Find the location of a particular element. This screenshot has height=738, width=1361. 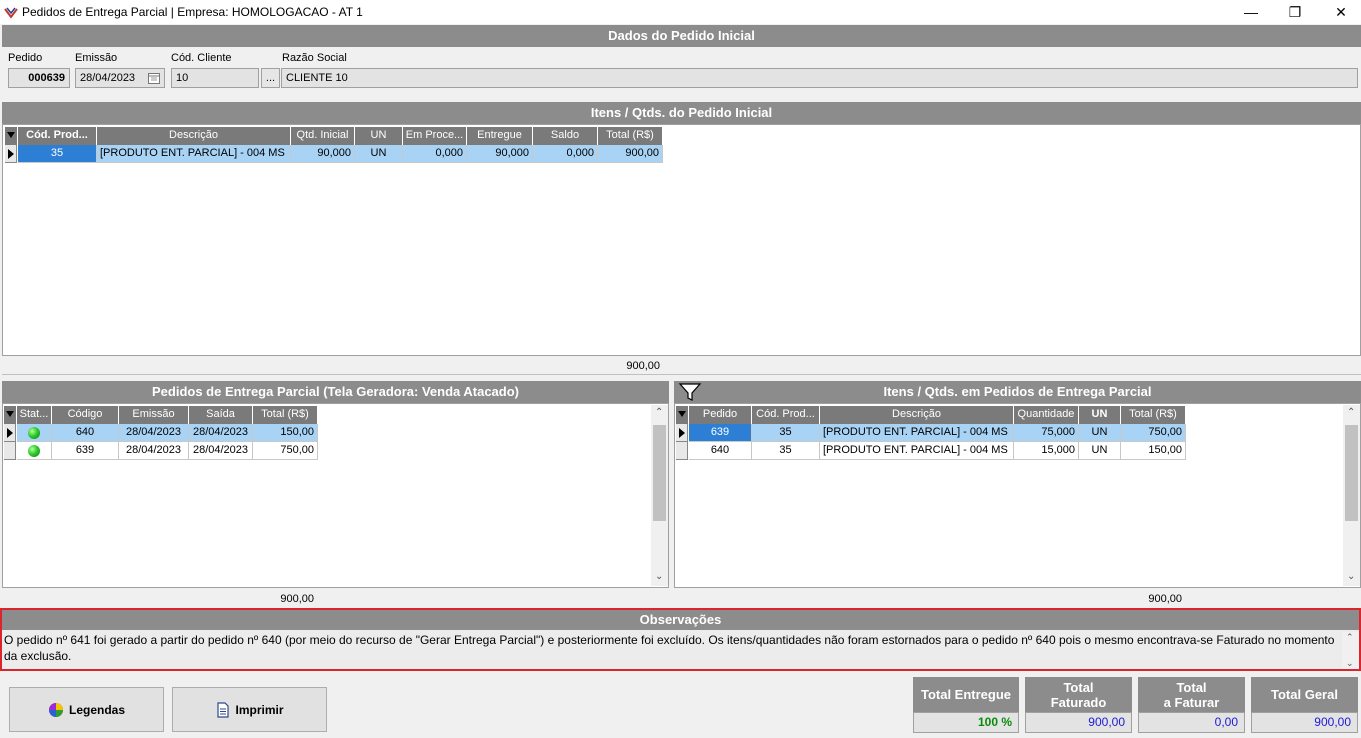

legendas-button: Legendas is located at coordinates (86, 709).